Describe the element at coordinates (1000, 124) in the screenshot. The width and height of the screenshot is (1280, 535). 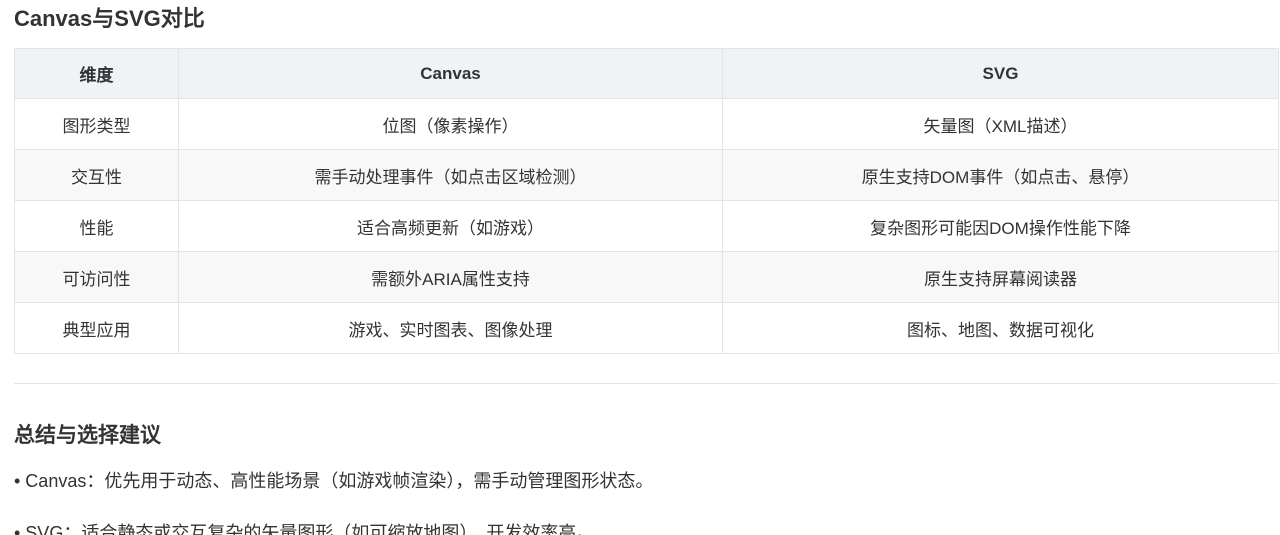
I see `cell: 矢量图（XML描述）` at that location.